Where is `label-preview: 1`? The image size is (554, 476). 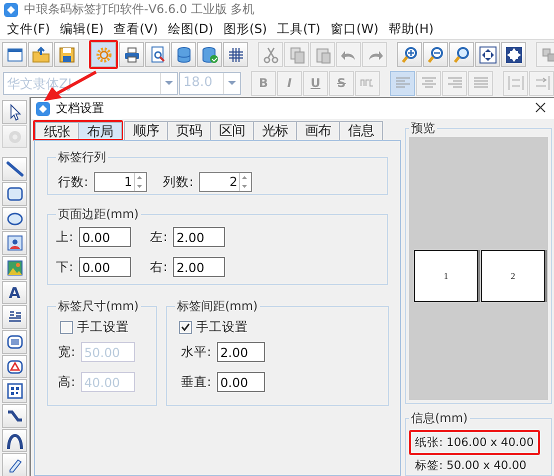 label-preview: 1 is located at coordinates (446, 276).